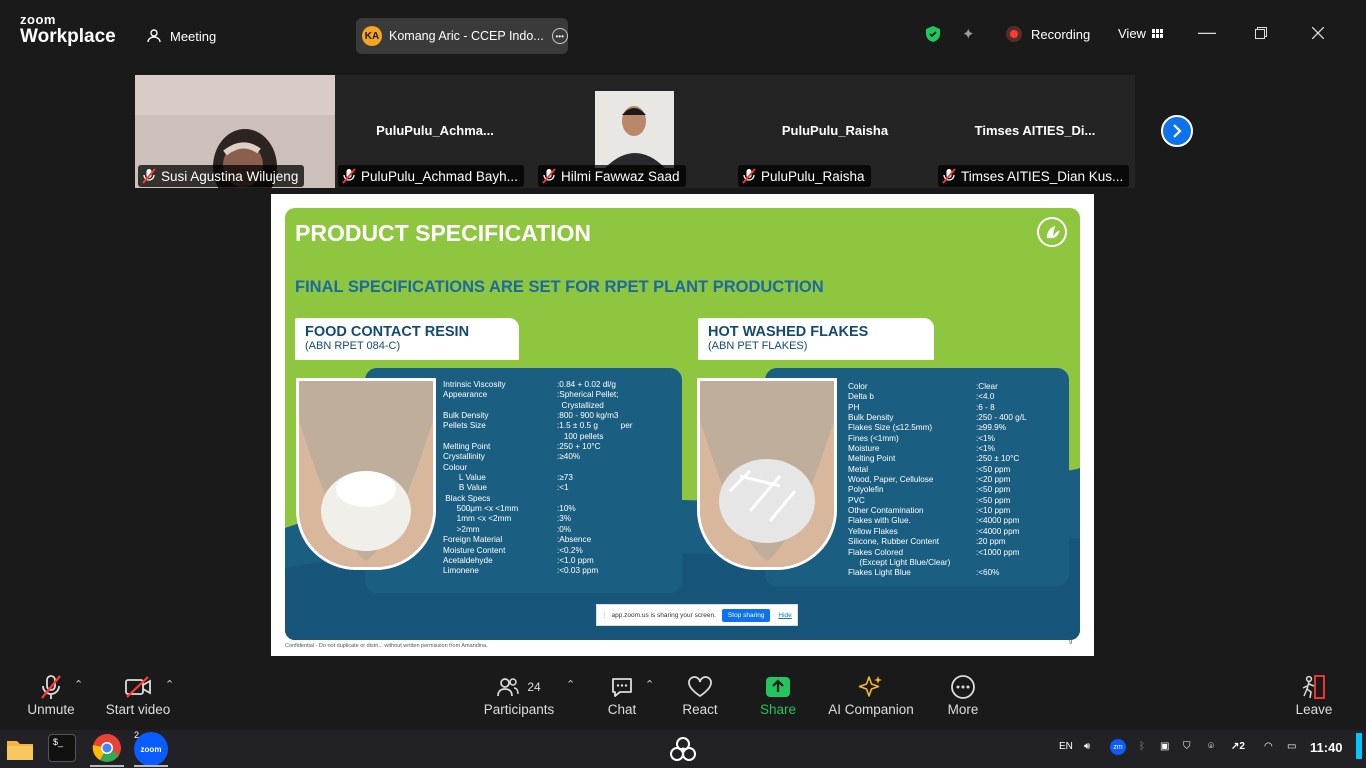 The image size is (1366, 768). Describe the element at coordinates (519, 694) in the screenshot. I see `participants-button: 24 Participants` at that location.